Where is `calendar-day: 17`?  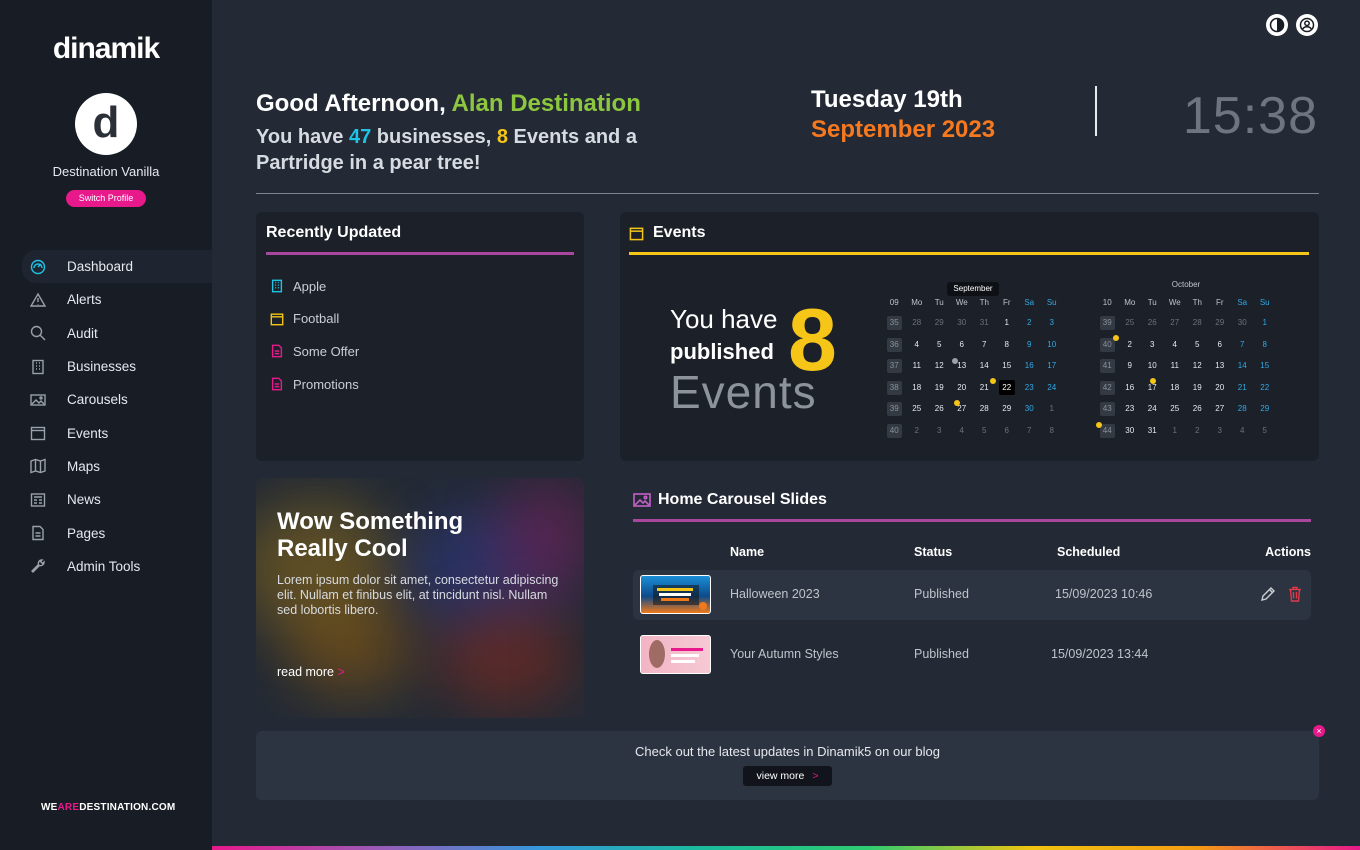
calendar-day: 17 is located at coordinates (1052, 366).